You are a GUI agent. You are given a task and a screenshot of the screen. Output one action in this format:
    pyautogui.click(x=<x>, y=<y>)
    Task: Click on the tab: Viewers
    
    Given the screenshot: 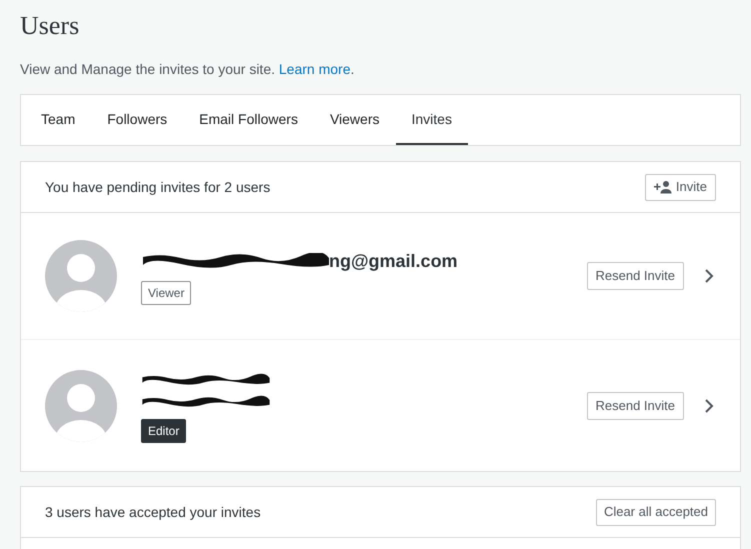 What is the action you would take?
    pyautogui.click(x=355, y=120)
    